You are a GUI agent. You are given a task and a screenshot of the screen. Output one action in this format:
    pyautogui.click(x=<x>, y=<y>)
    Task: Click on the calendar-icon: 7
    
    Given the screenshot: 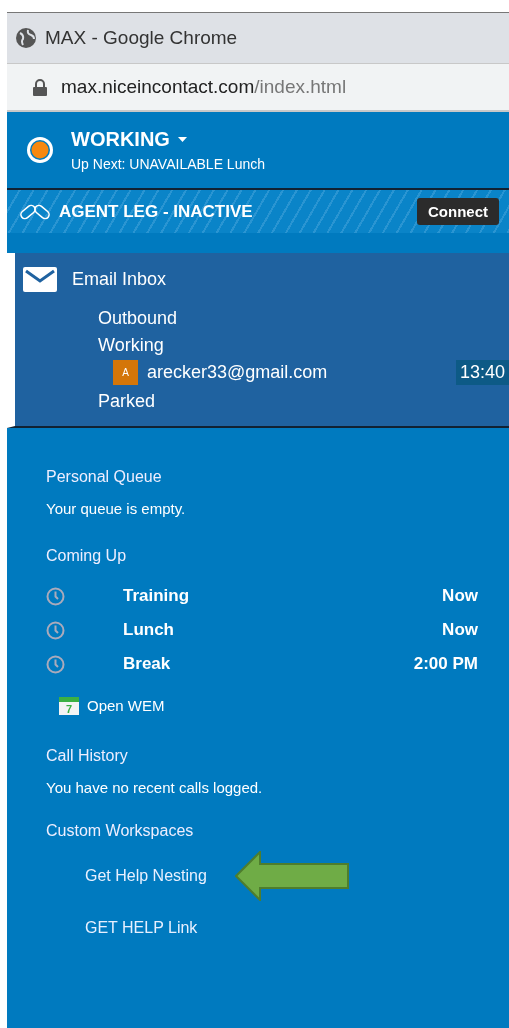 What is the action you would take?
    pyautogui.click(x=69, y=705)
    